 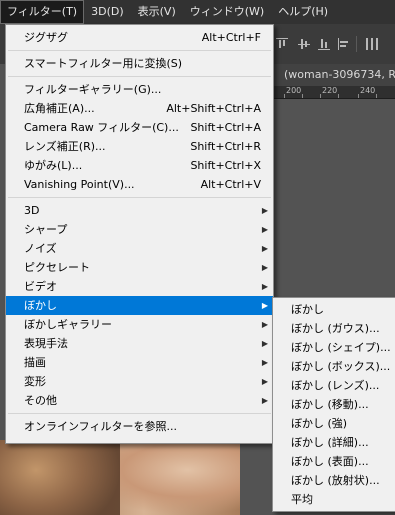 What do you see at coordinates (334, 499) in the screenshot?
I see `submenu-item-average: 平均` at bounding box center [334, 499].